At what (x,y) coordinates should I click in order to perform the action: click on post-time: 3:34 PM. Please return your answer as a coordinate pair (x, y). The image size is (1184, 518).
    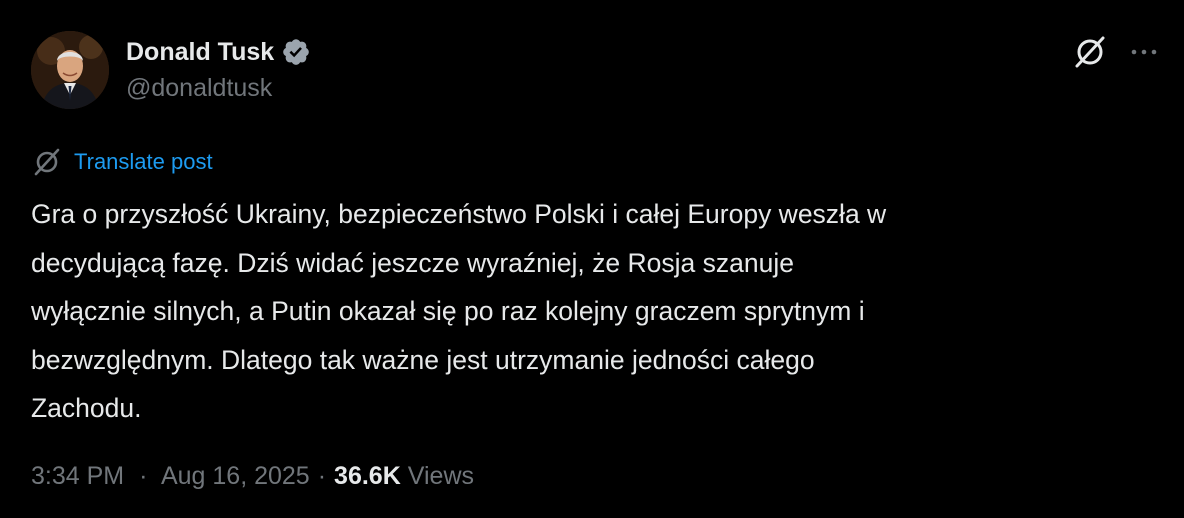
    Looking at the image, I should click on (78, 476).